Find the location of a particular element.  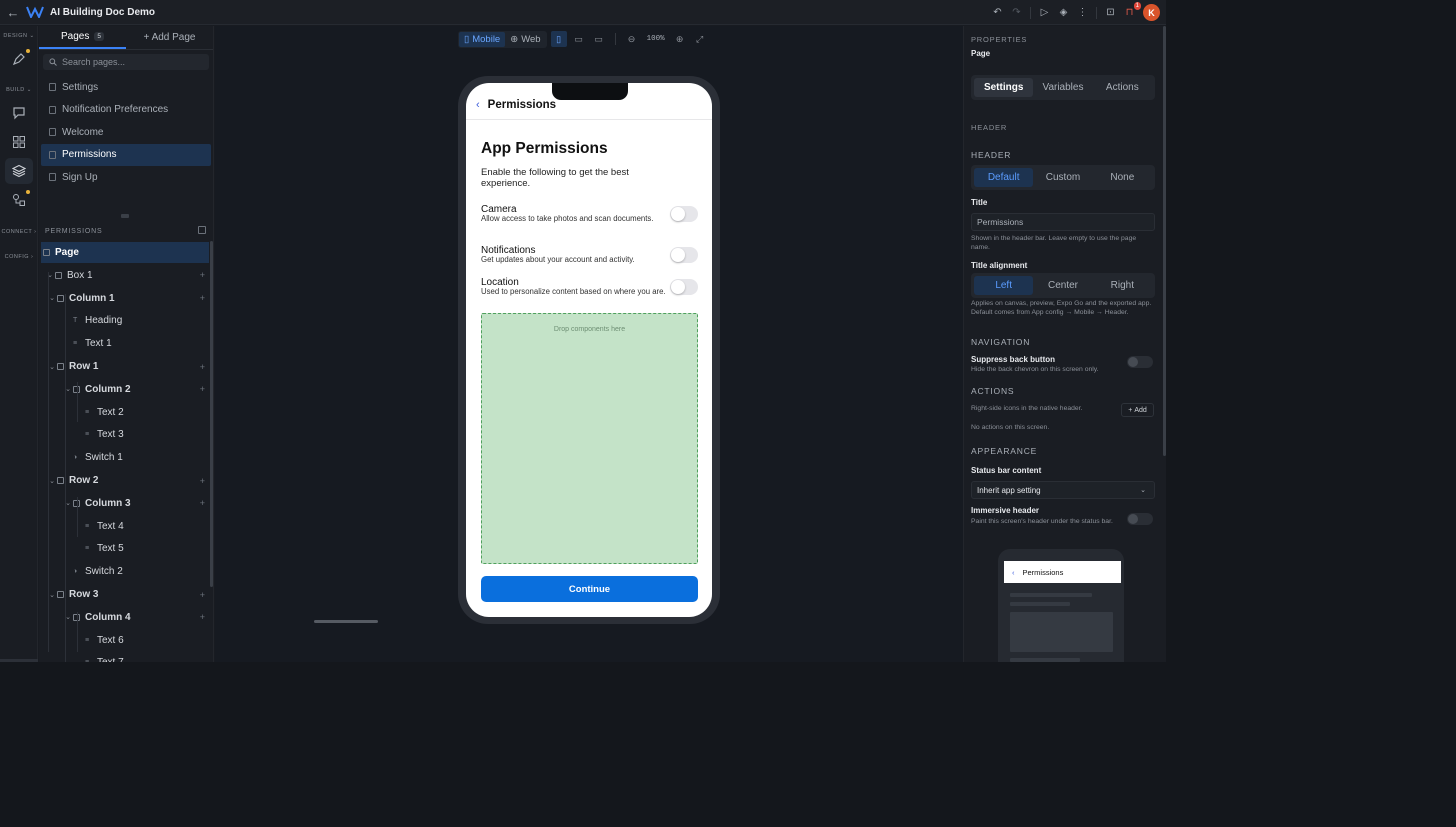

page-search is located at coordinates (126, 62).